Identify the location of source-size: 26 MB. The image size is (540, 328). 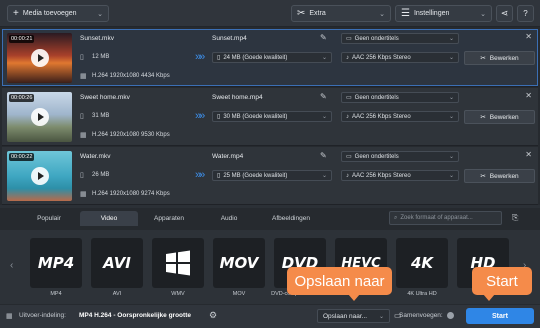
(101, 175).